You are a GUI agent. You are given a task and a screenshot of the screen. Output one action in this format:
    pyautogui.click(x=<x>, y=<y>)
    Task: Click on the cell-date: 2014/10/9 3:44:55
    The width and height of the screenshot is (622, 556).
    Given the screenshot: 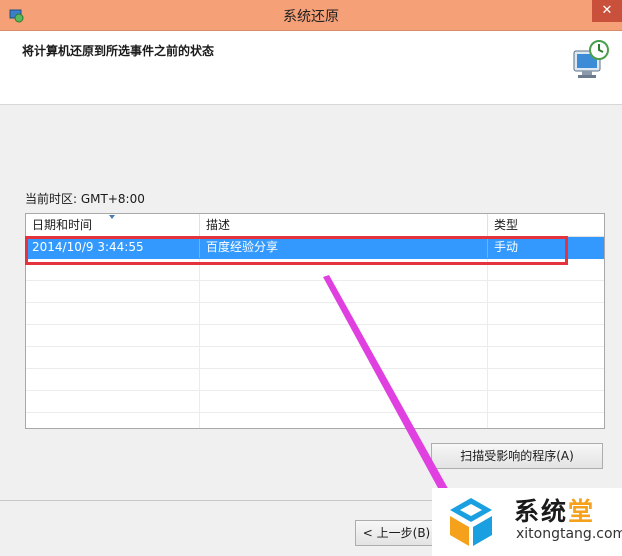 What is the action you would take?
    pyautogui.click(x=113, y=247)
    